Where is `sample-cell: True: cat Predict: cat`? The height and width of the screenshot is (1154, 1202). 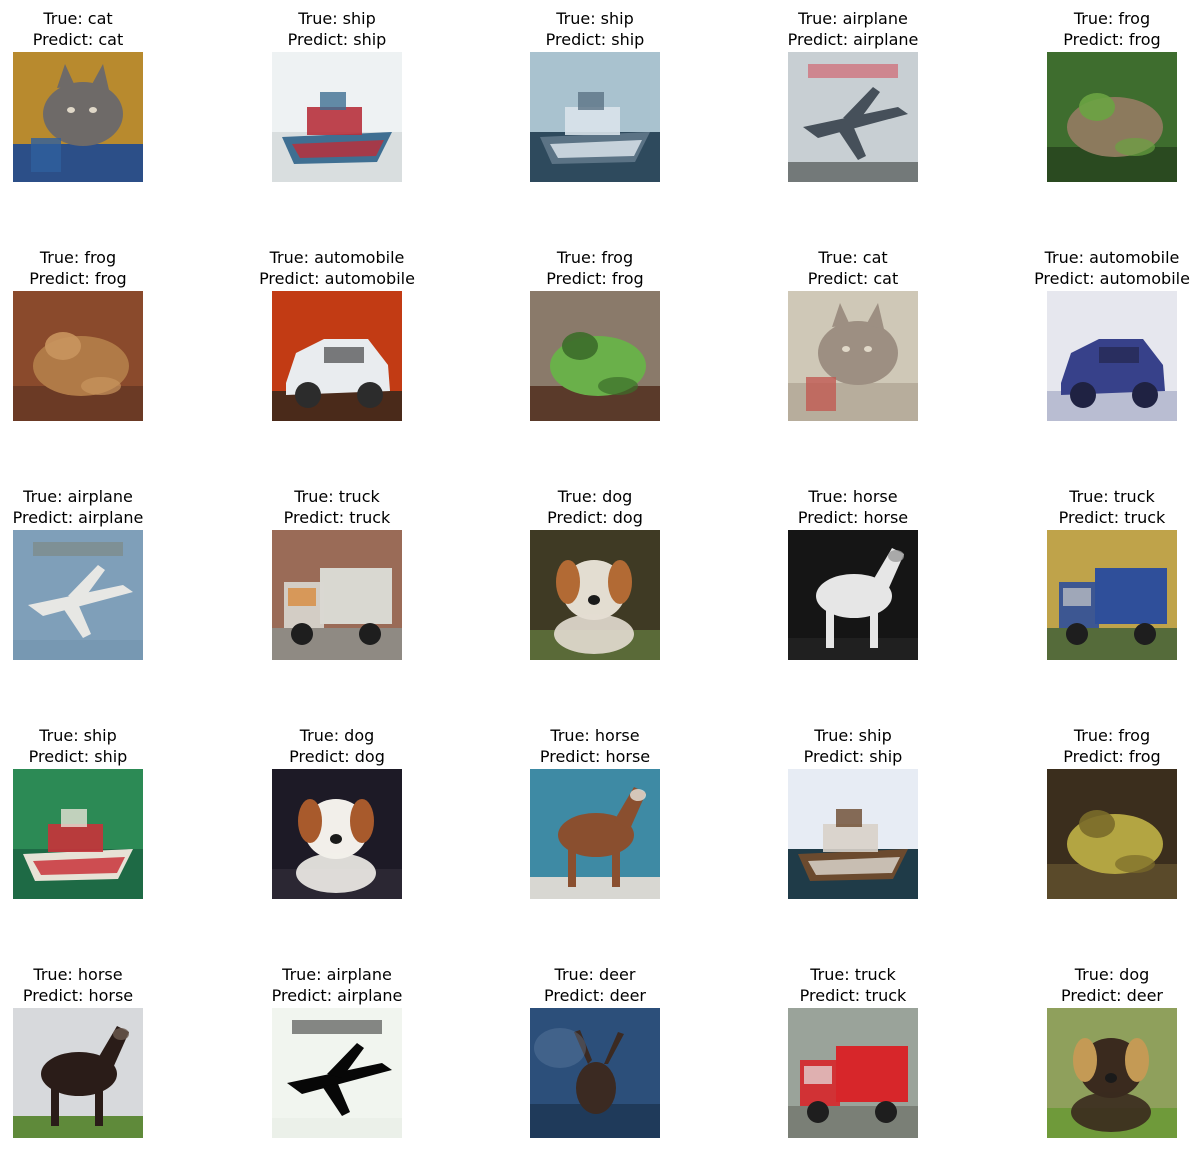
sample-cell: True: cat Predict: cat is located at coordinates (853, 342).